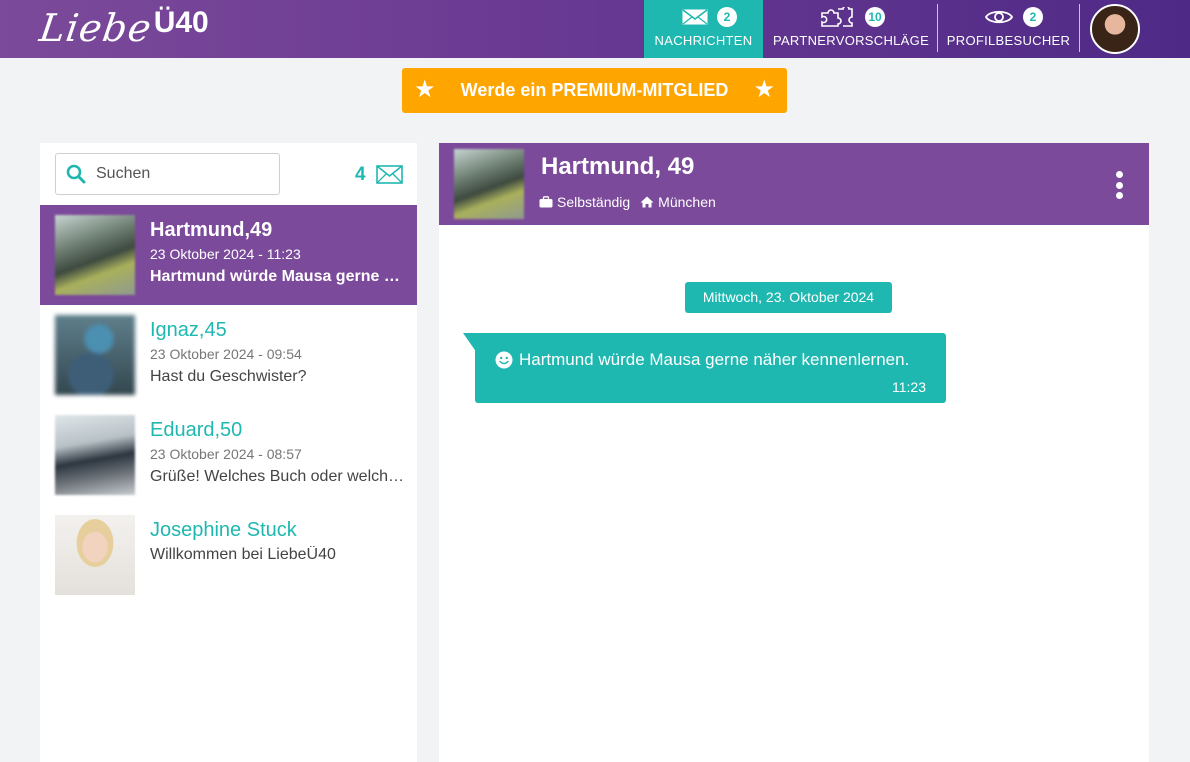 Image resolution: width=1190 pixels, height=762 pixels. Describe the element at coordinates (837, 17) in the screenshot. I see `puzzle-icon` at that location.